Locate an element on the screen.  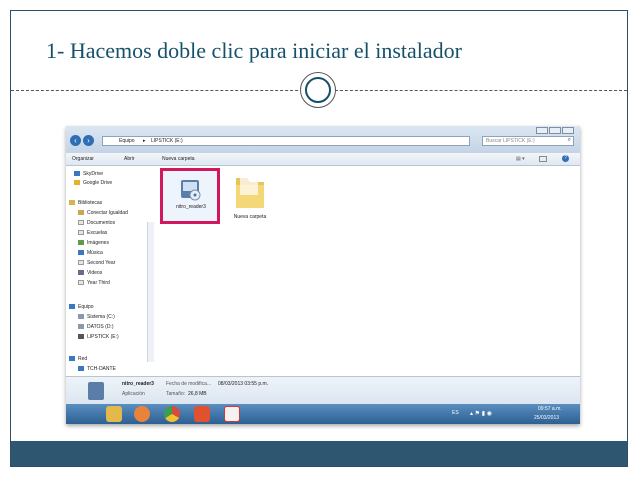
pictures-icon is located at coordinates (81, 243).